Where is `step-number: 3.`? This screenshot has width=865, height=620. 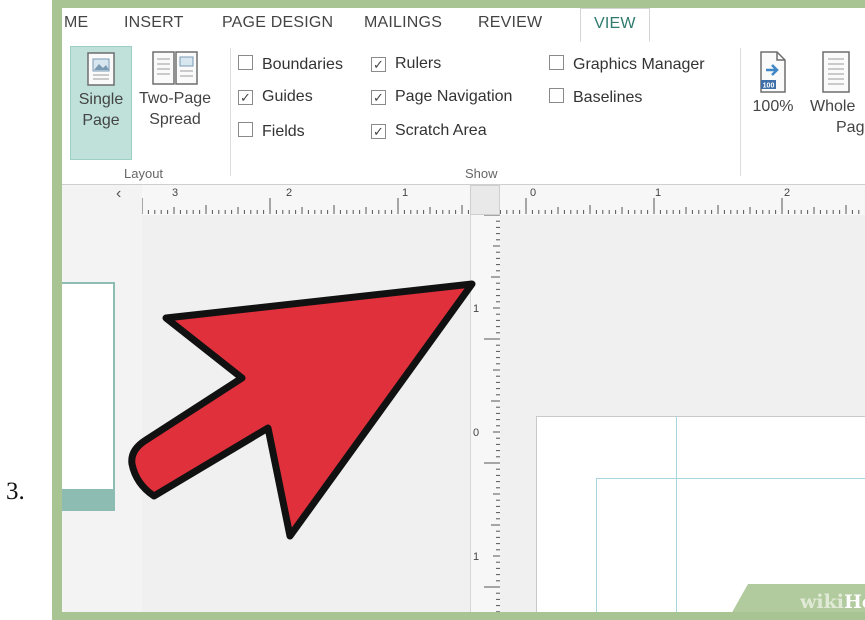
step-number: 3. is located at coordinates (15, 491).